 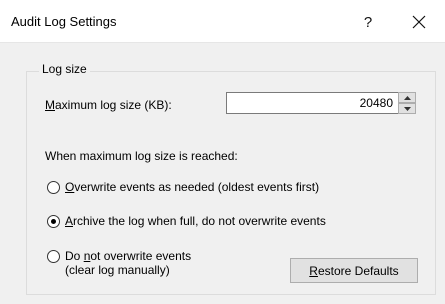 I want to click on max-size-input, so click(x=321, y=103).